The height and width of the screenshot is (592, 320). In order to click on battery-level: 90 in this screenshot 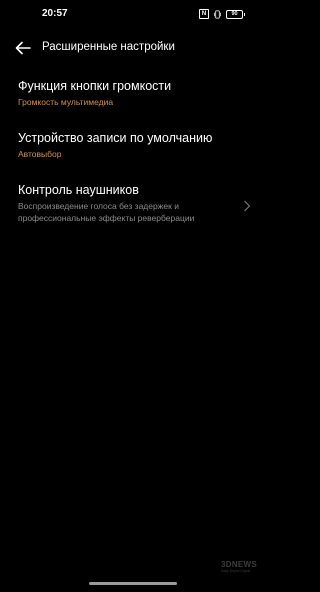, I will do `click(234, 14)`.